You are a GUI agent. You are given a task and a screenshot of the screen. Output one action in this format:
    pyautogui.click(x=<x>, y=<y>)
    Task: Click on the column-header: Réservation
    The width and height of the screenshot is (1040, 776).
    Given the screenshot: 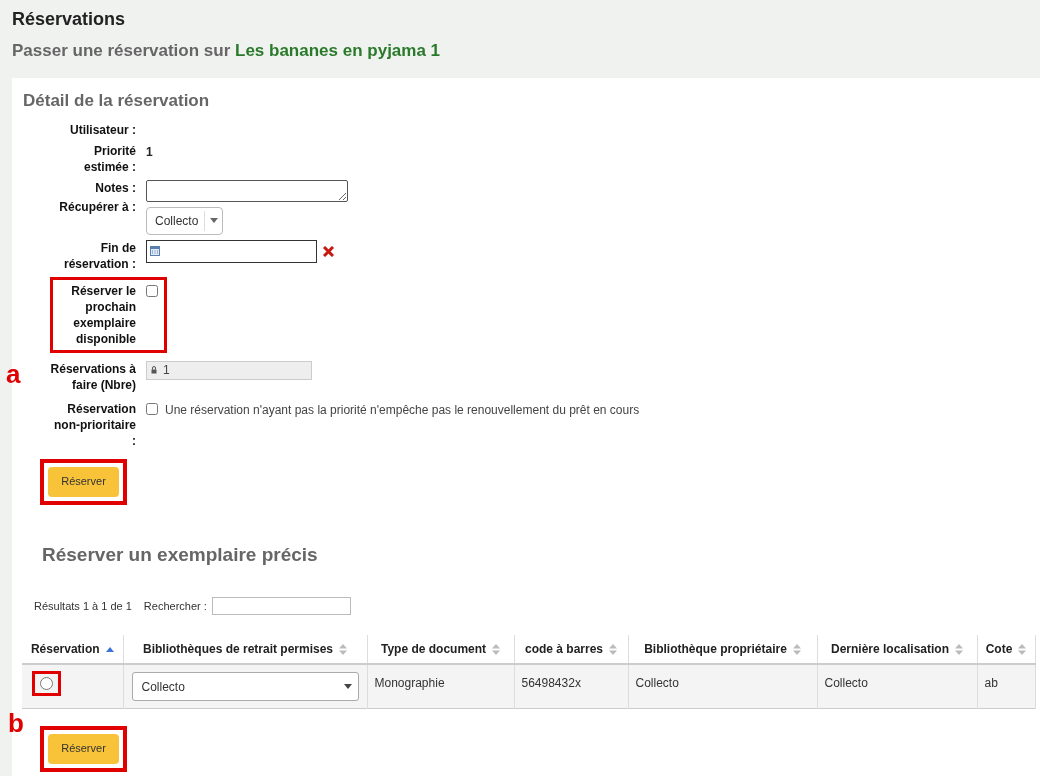 What is the action you would take?
    pyautogui.click(x=65, y=649)
    